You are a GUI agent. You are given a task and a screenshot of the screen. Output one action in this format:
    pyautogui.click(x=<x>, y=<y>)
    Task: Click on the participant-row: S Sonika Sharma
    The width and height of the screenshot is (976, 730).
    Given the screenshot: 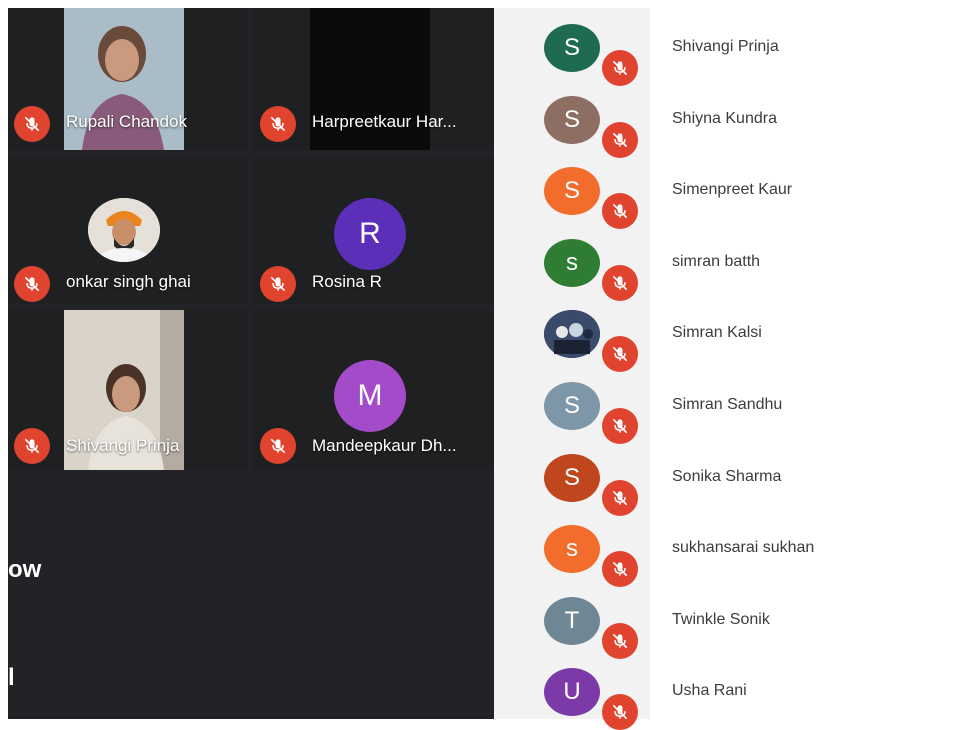 What is the action you would take?
    pyautogui.click(x=735, y=479)
    